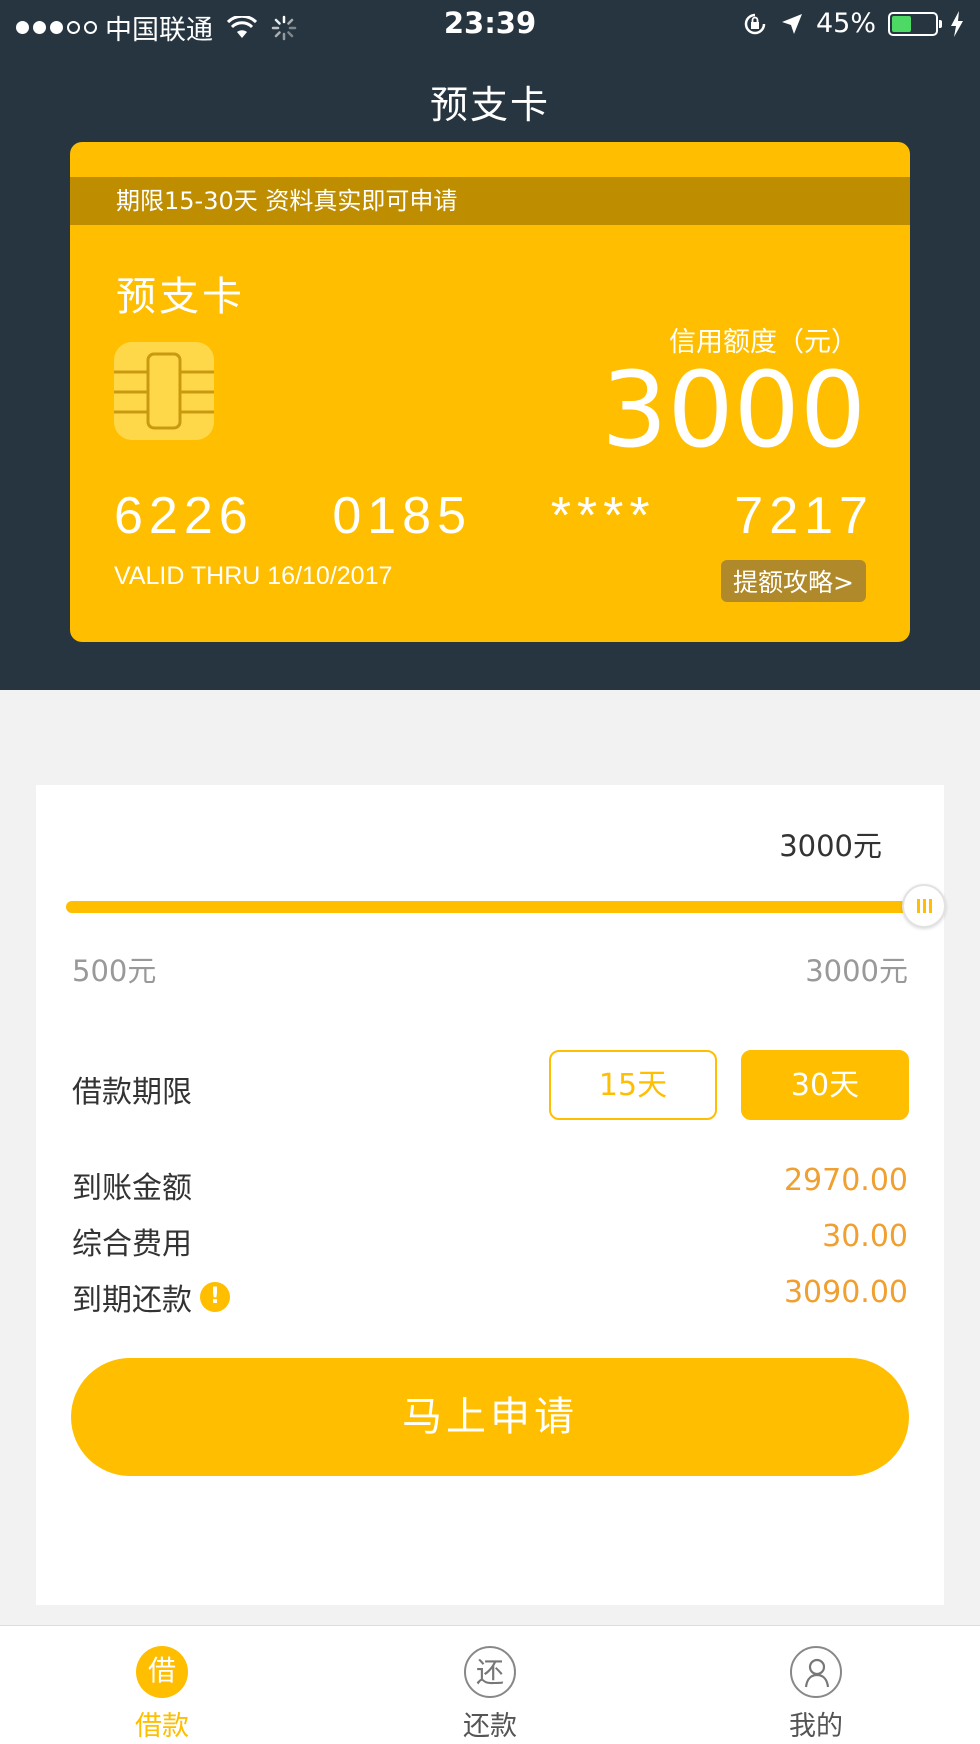 The image size is (980, 1744). I want to click on tab-label: 还款, so click(490, 1726).